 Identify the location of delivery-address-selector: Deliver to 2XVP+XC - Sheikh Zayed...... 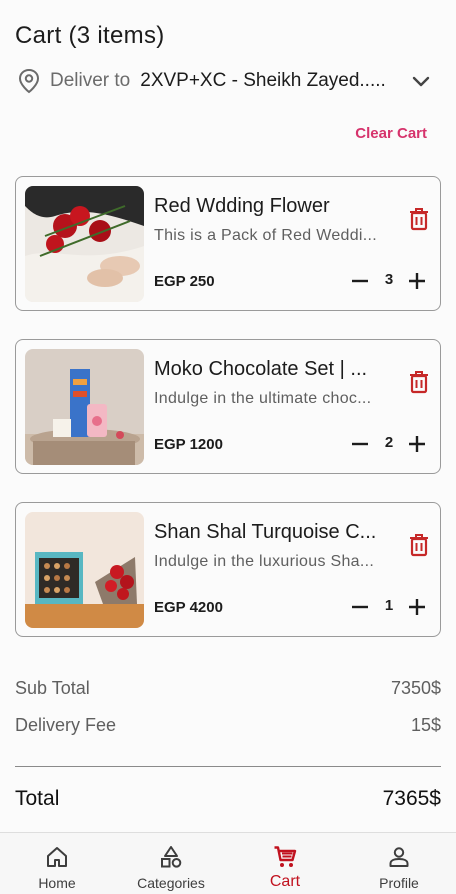
(228, 81).